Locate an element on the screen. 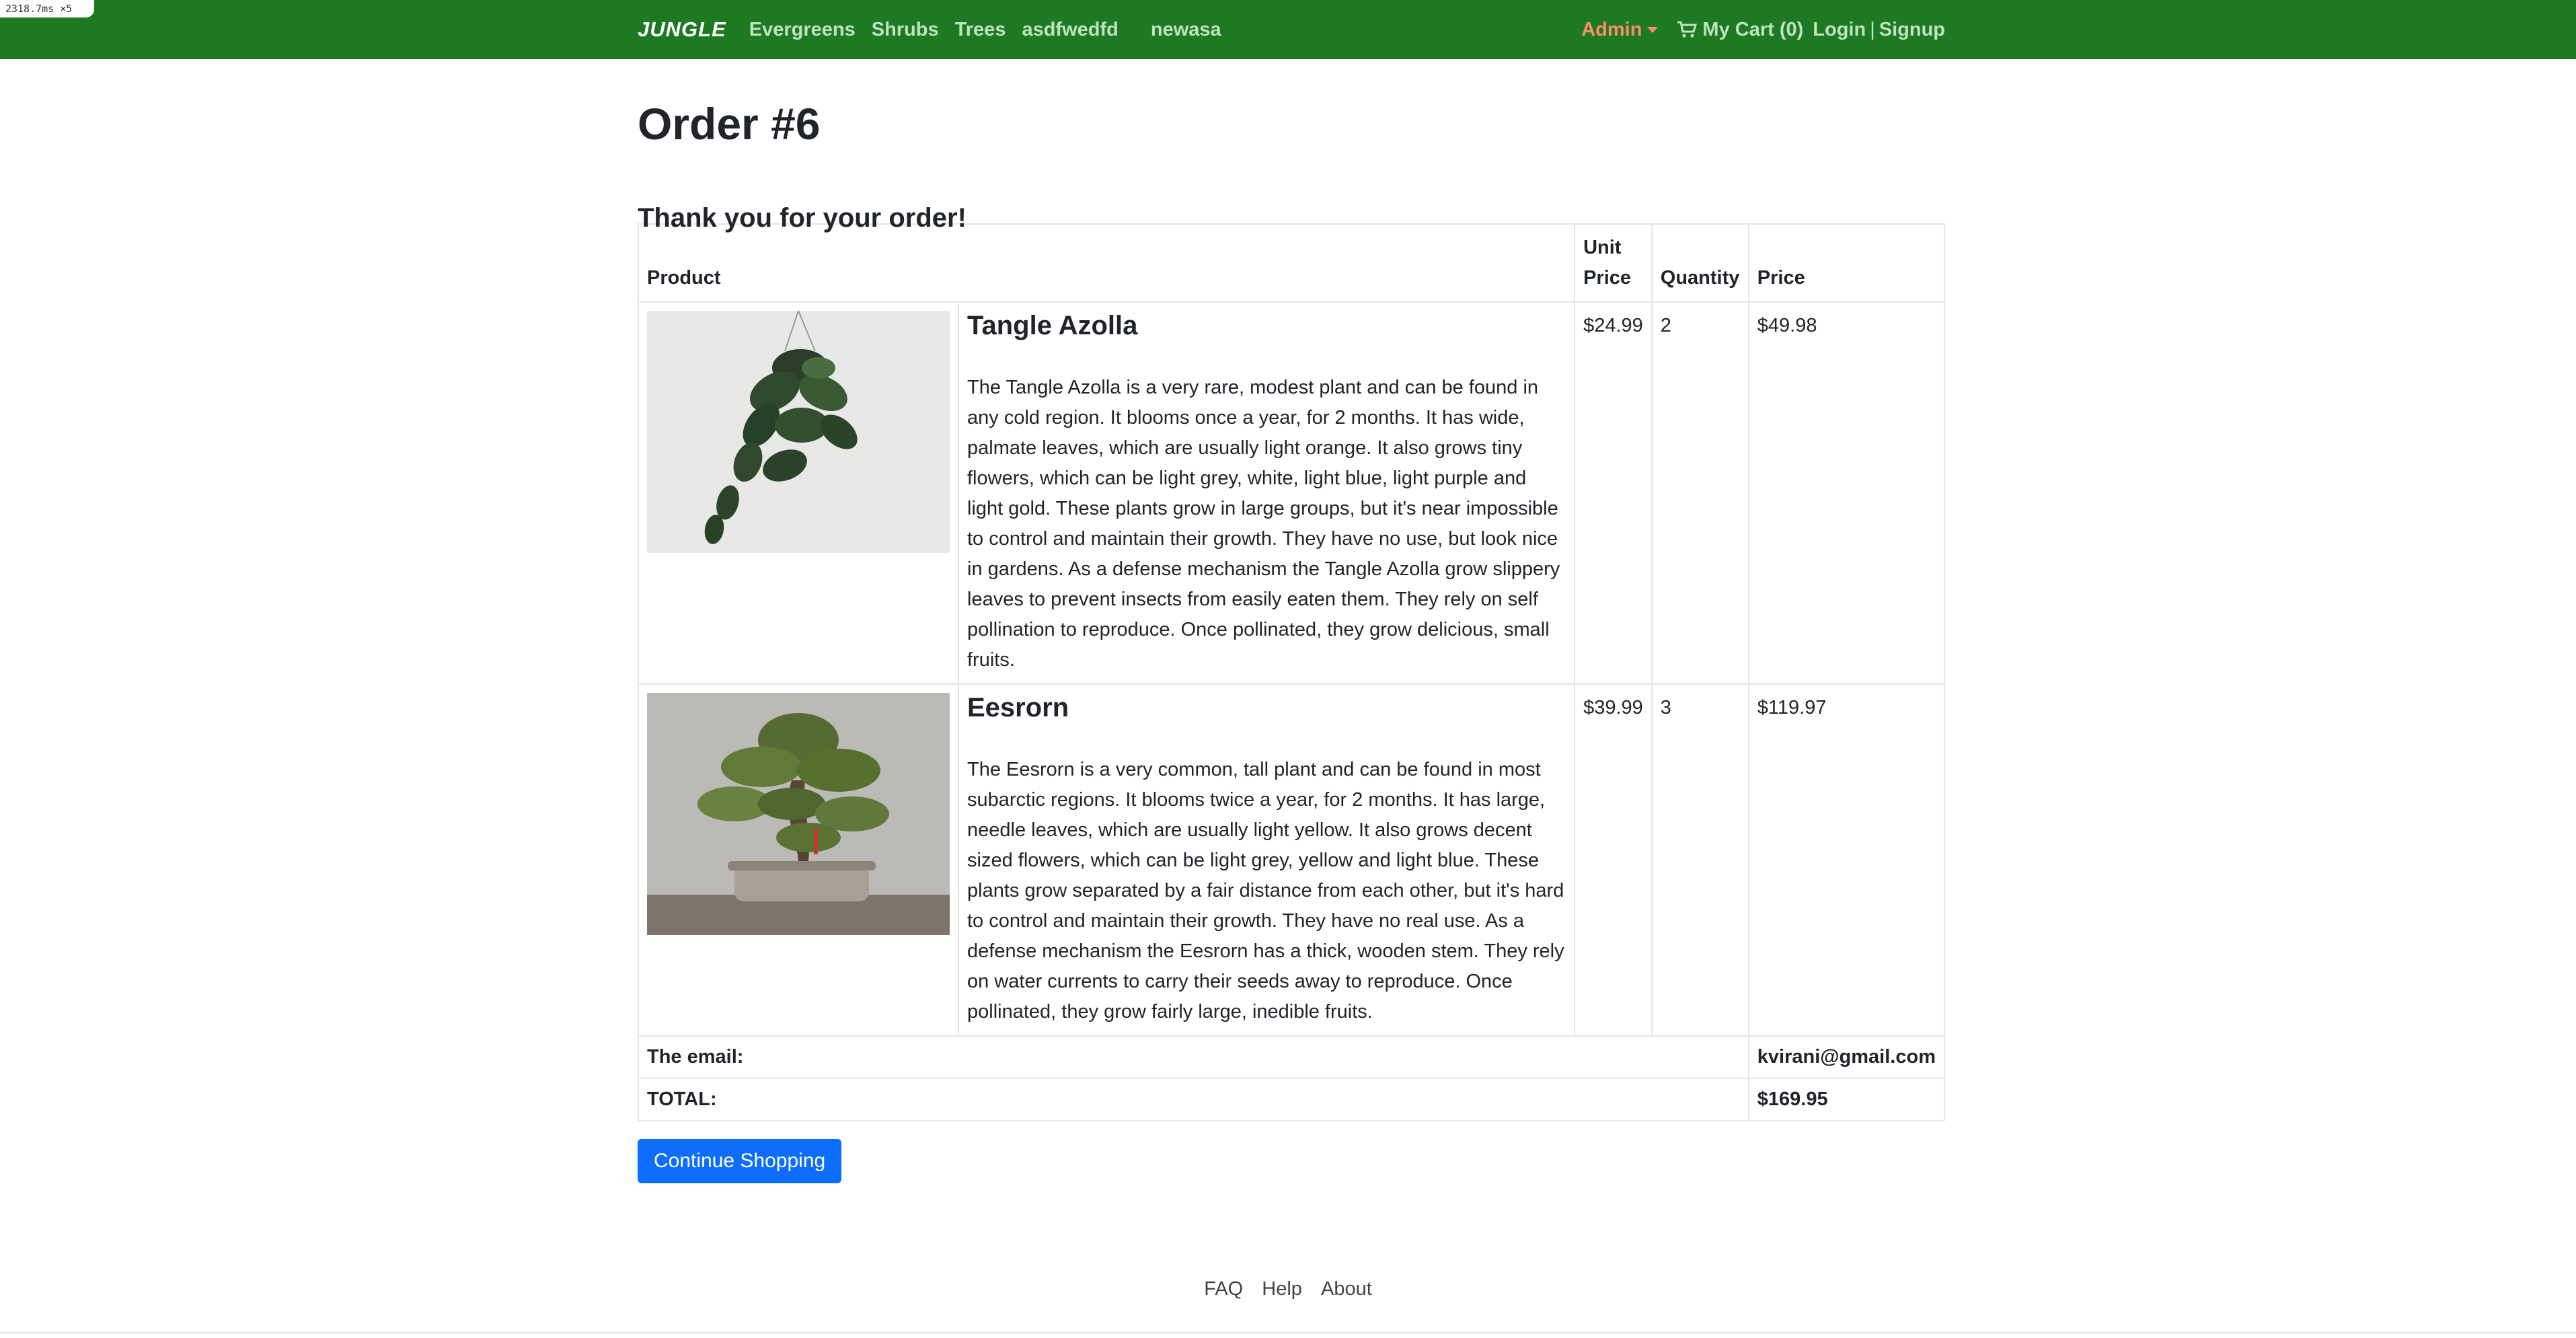 Image resolution: width=2576 pixels, height=1338 pixels. total-label: TOTAL: is located at coordinates (1193, 1099).